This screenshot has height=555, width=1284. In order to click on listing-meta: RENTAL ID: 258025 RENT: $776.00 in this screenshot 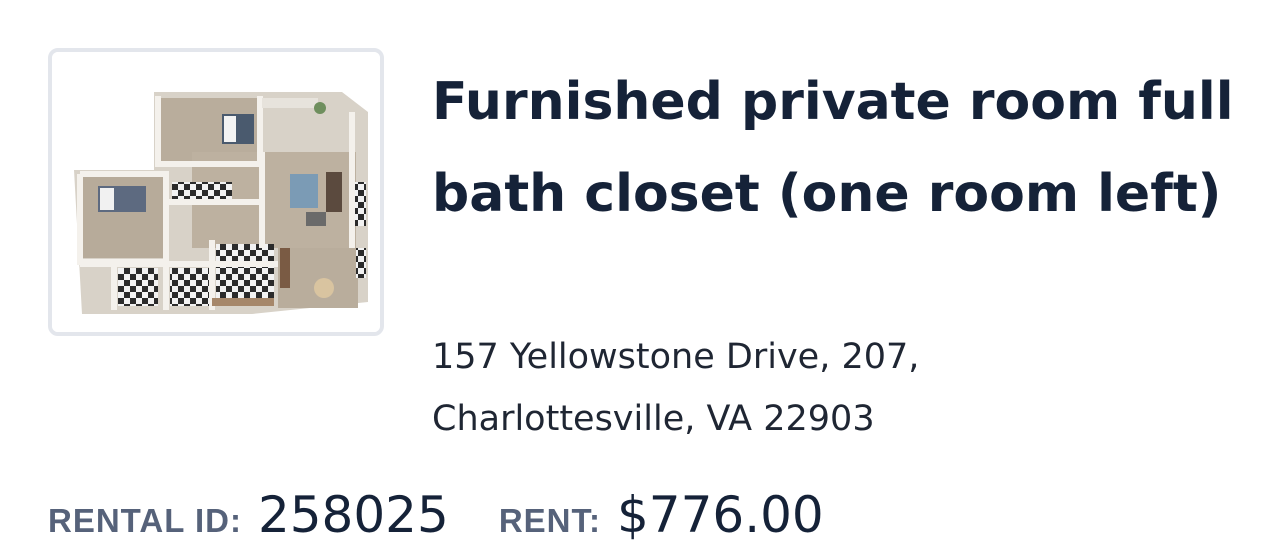, I will do `click(436, 520)`.